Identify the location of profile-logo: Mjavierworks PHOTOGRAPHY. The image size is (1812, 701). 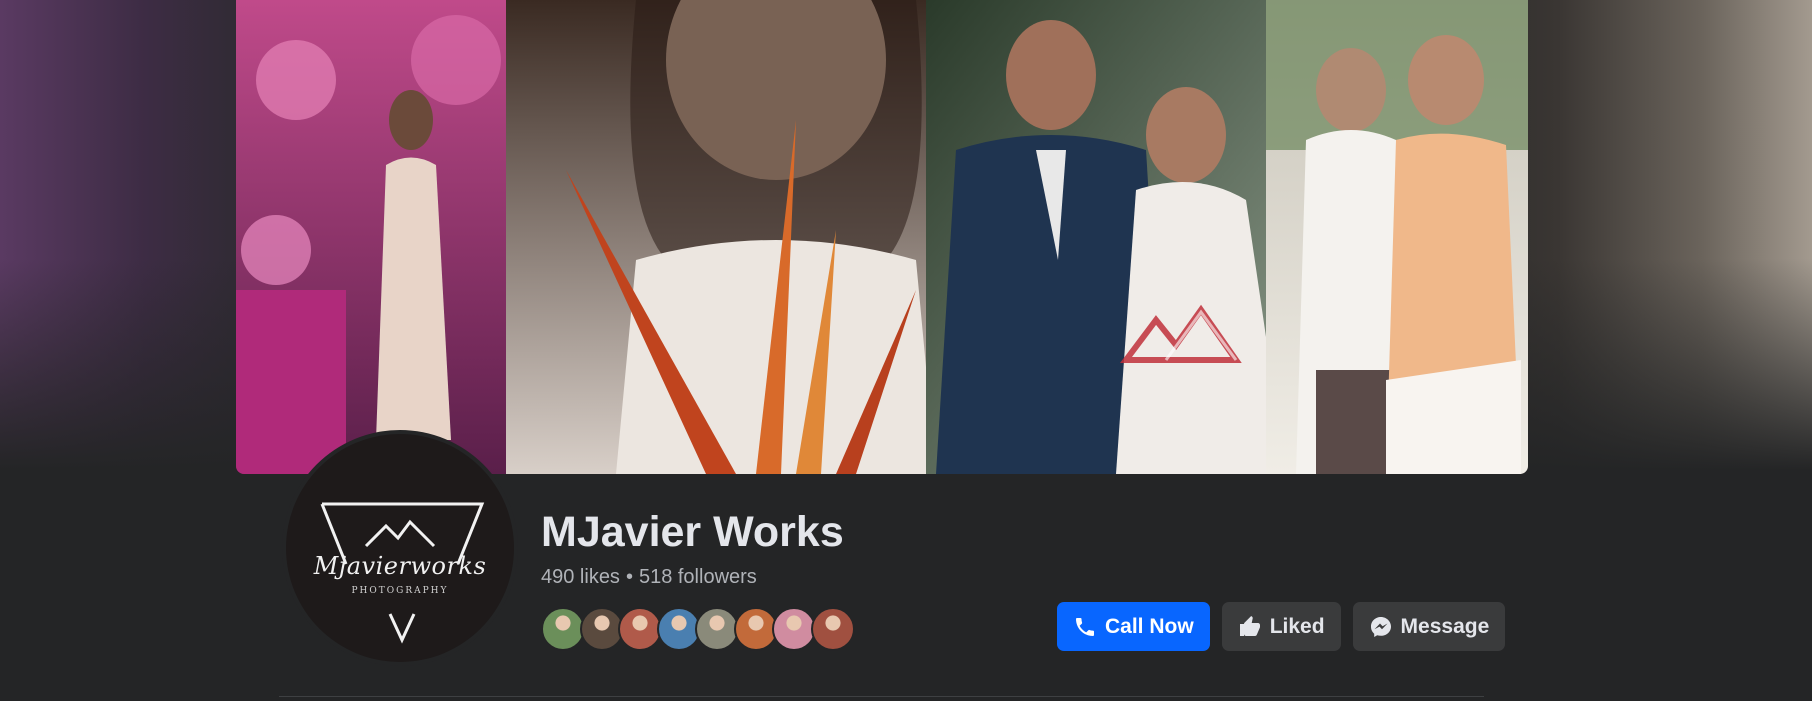
(400, 548).